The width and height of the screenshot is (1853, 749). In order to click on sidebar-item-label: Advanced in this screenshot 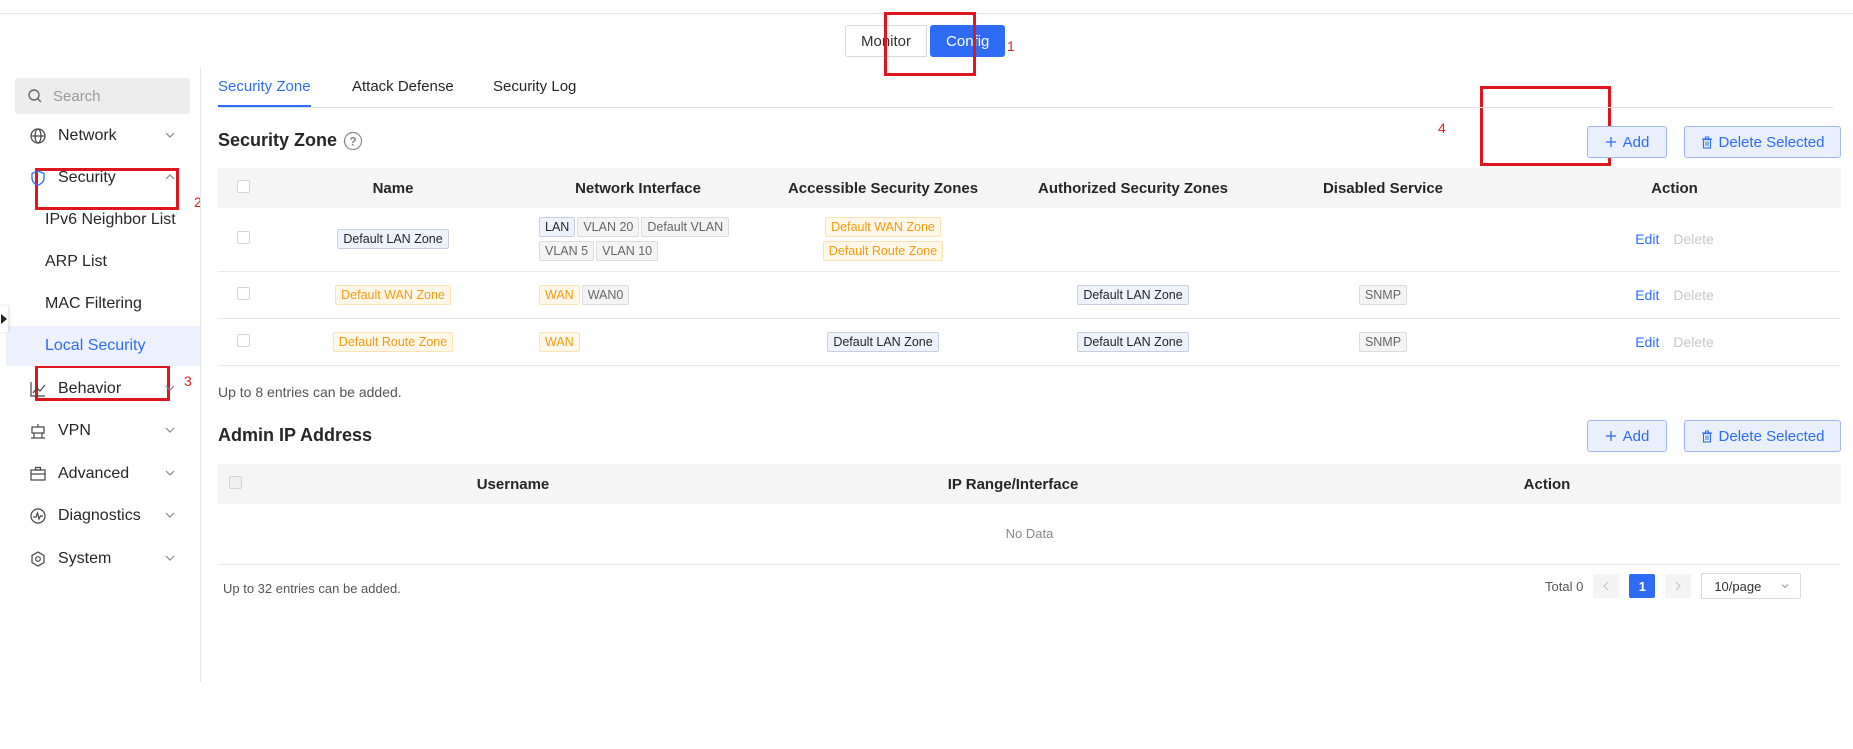, I will do `click(94, 473)`.